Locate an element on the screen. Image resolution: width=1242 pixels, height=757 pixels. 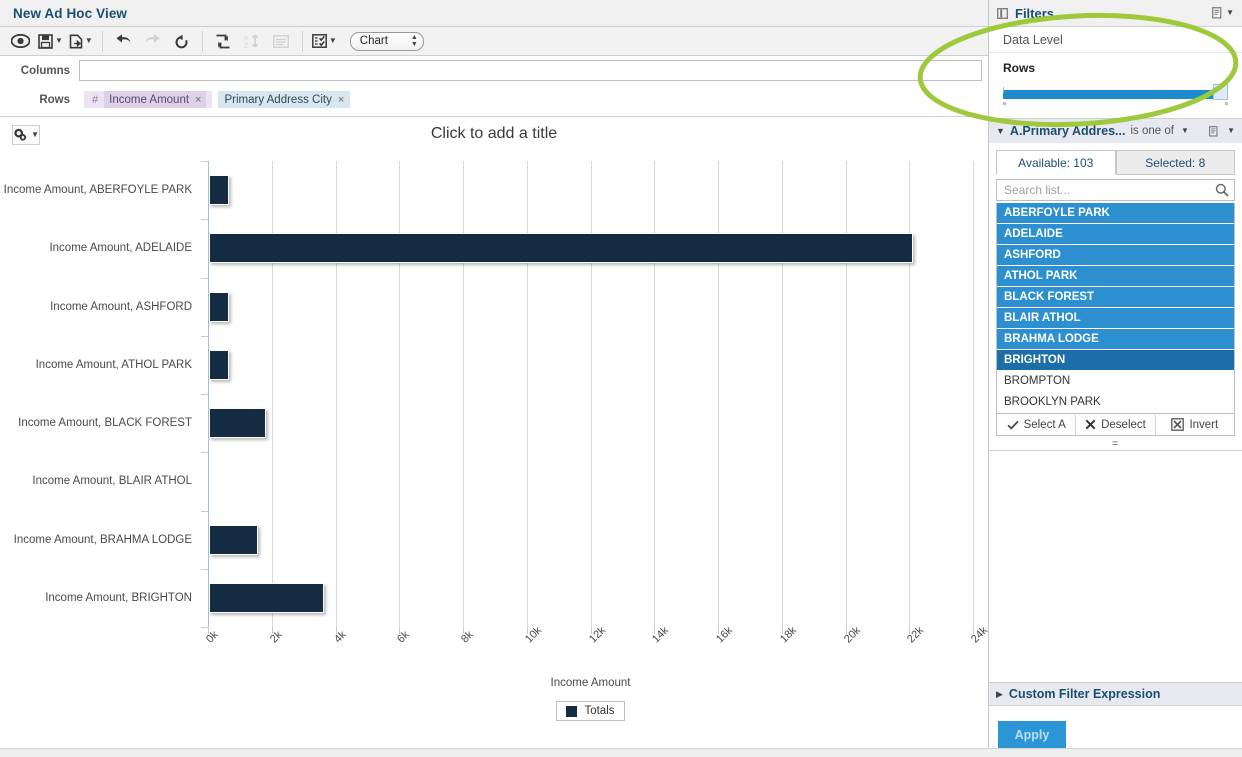
filter-list-item: BLAIR ATHOL is located at coordinates (1115, 318).